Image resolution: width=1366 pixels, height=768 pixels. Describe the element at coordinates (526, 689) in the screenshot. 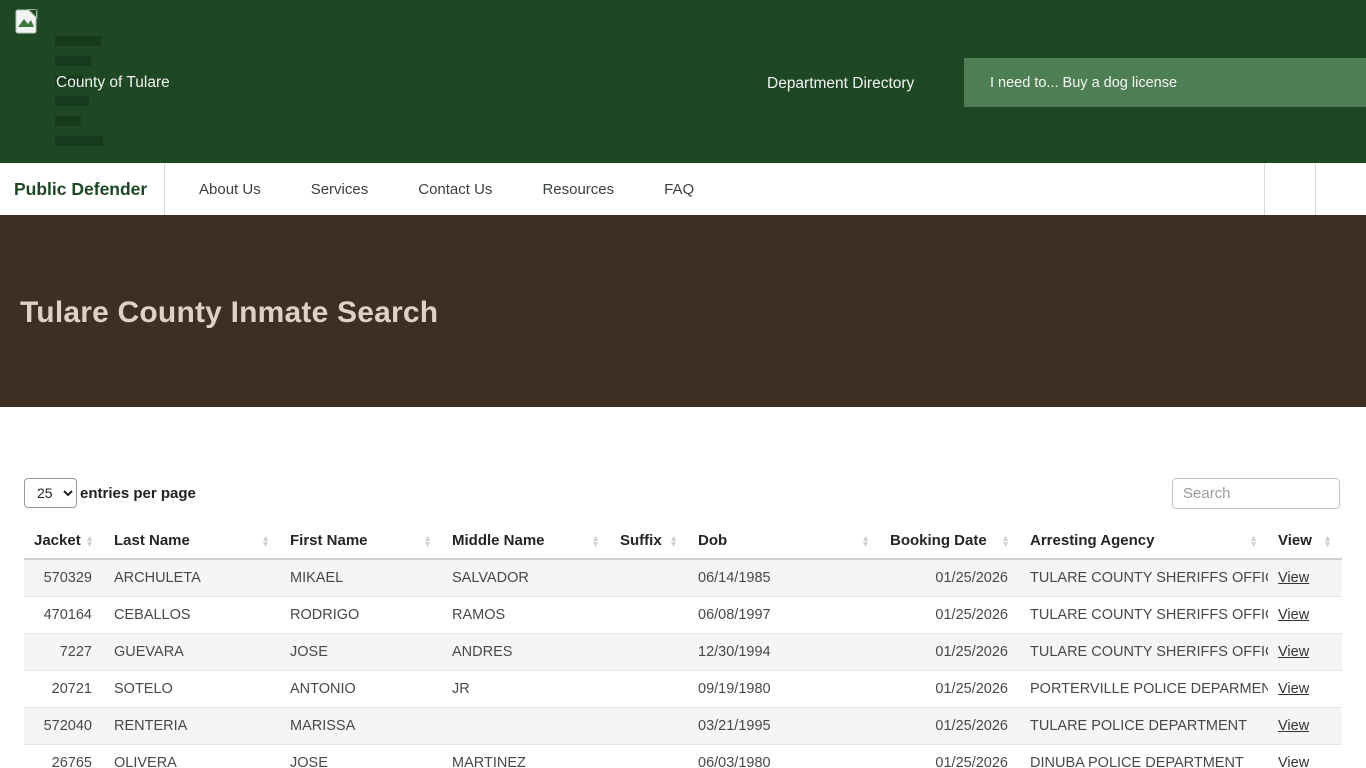

I see `cell-middle-name: JR` at that location.